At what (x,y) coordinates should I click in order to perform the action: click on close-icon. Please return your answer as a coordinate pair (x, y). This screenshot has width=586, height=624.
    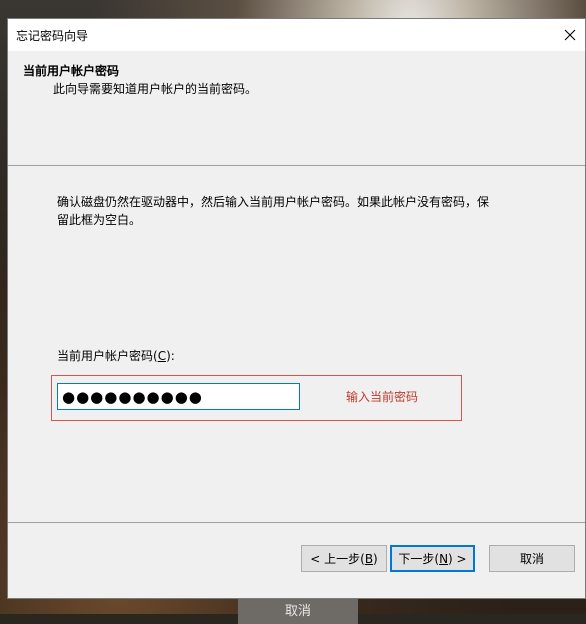
    Looking at the image, I should click on (570, 35).